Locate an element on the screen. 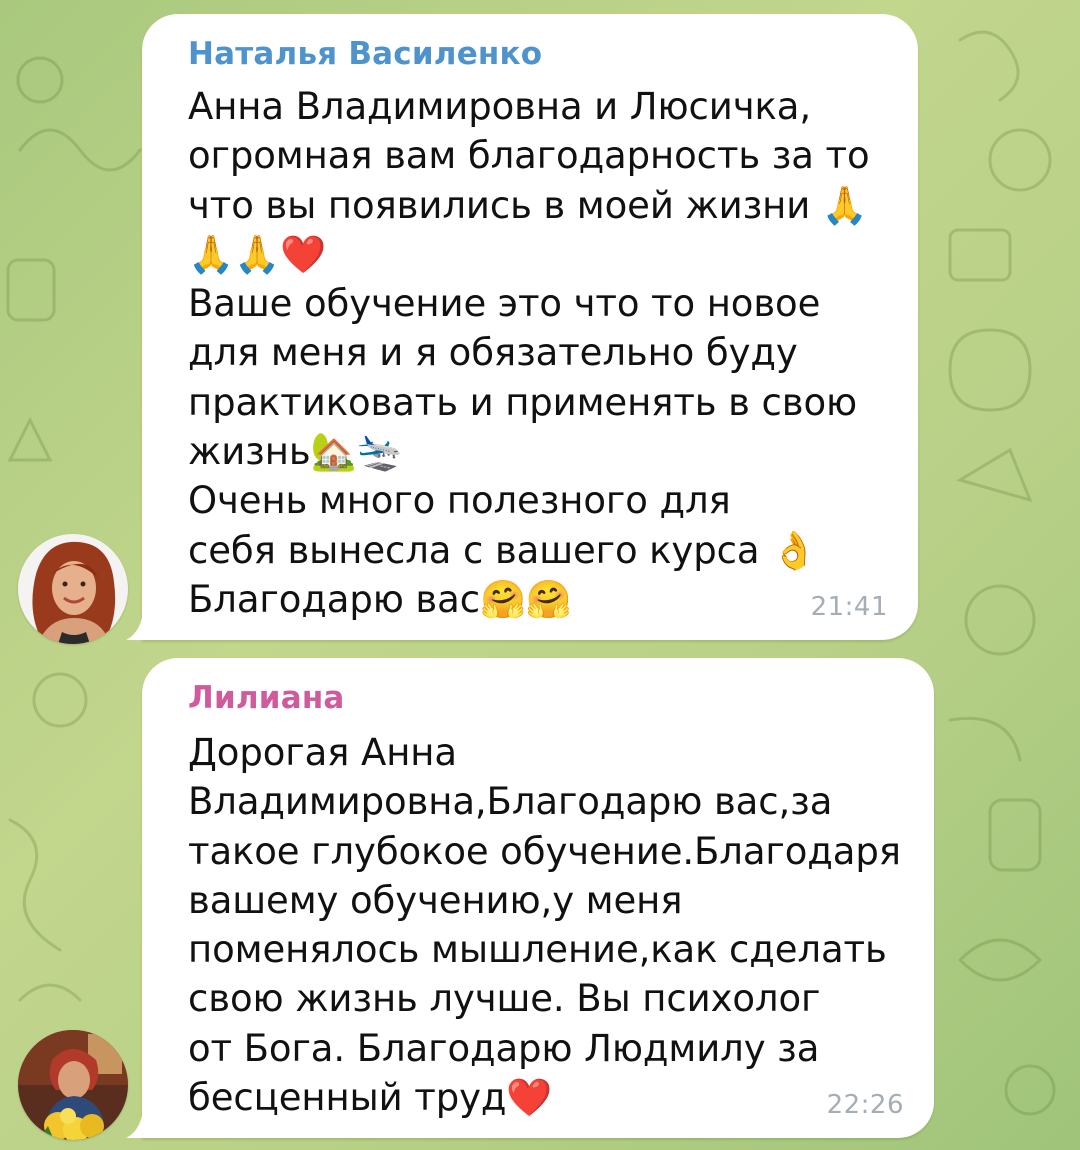  woman-portrait-avatar-icon is located at coordinates (73, 589).